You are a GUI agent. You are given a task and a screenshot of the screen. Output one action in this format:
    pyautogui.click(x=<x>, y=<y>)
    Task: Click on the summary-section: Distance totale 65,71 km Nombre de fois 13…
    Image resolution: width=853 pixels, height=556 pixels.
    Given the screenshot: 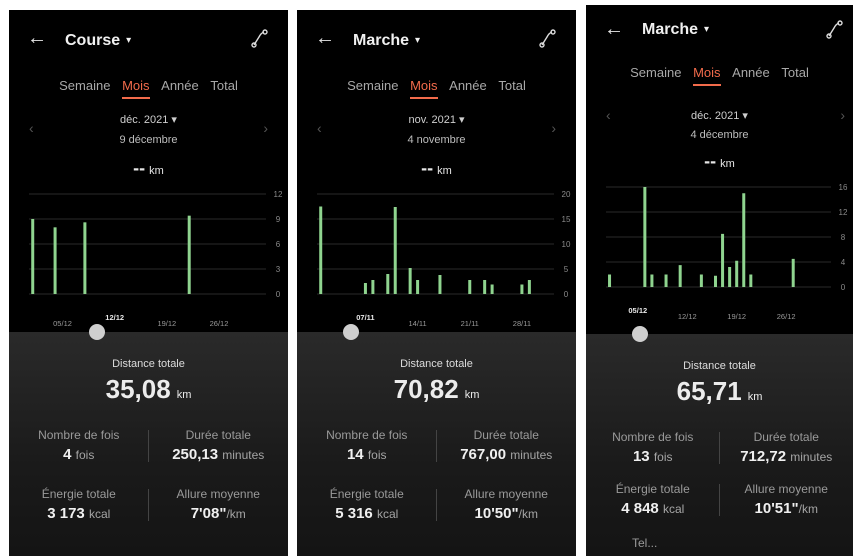 What is the action you would take?
    pyautogui.click(x=719, y=441)
    